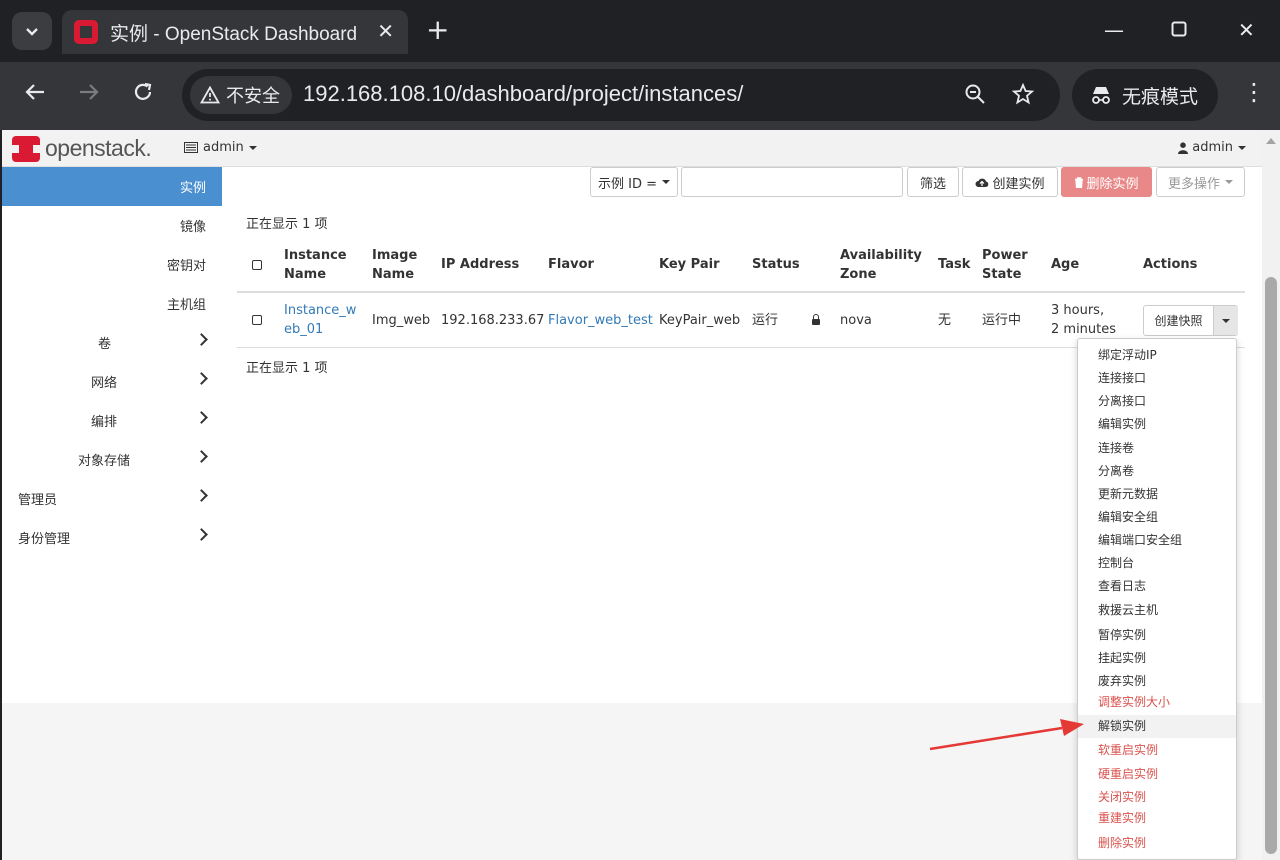 Image resolution: width=1280 pixels, height=860 pixels. Describe the element at coordinates (112, 459) in the screenshot. I see `sidebar-section-object-store: 对象存储` at that location.